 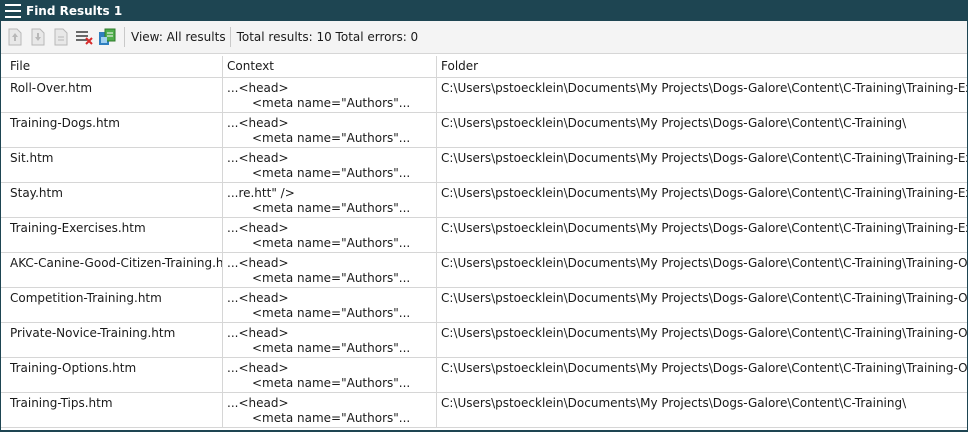 I want to click on panel-title: Find Results 1, so click(x=74, y=11).